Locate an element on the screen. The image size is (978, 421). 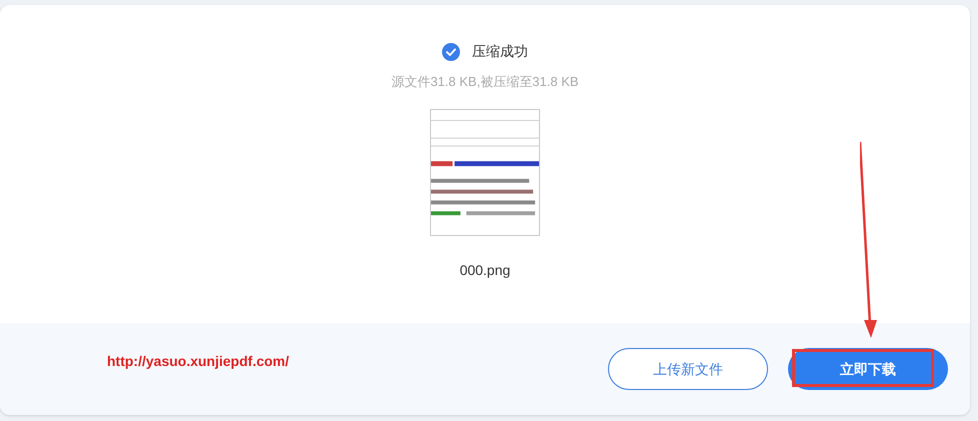
status-title: 压缩成功 is located at coordinates (500, 51).